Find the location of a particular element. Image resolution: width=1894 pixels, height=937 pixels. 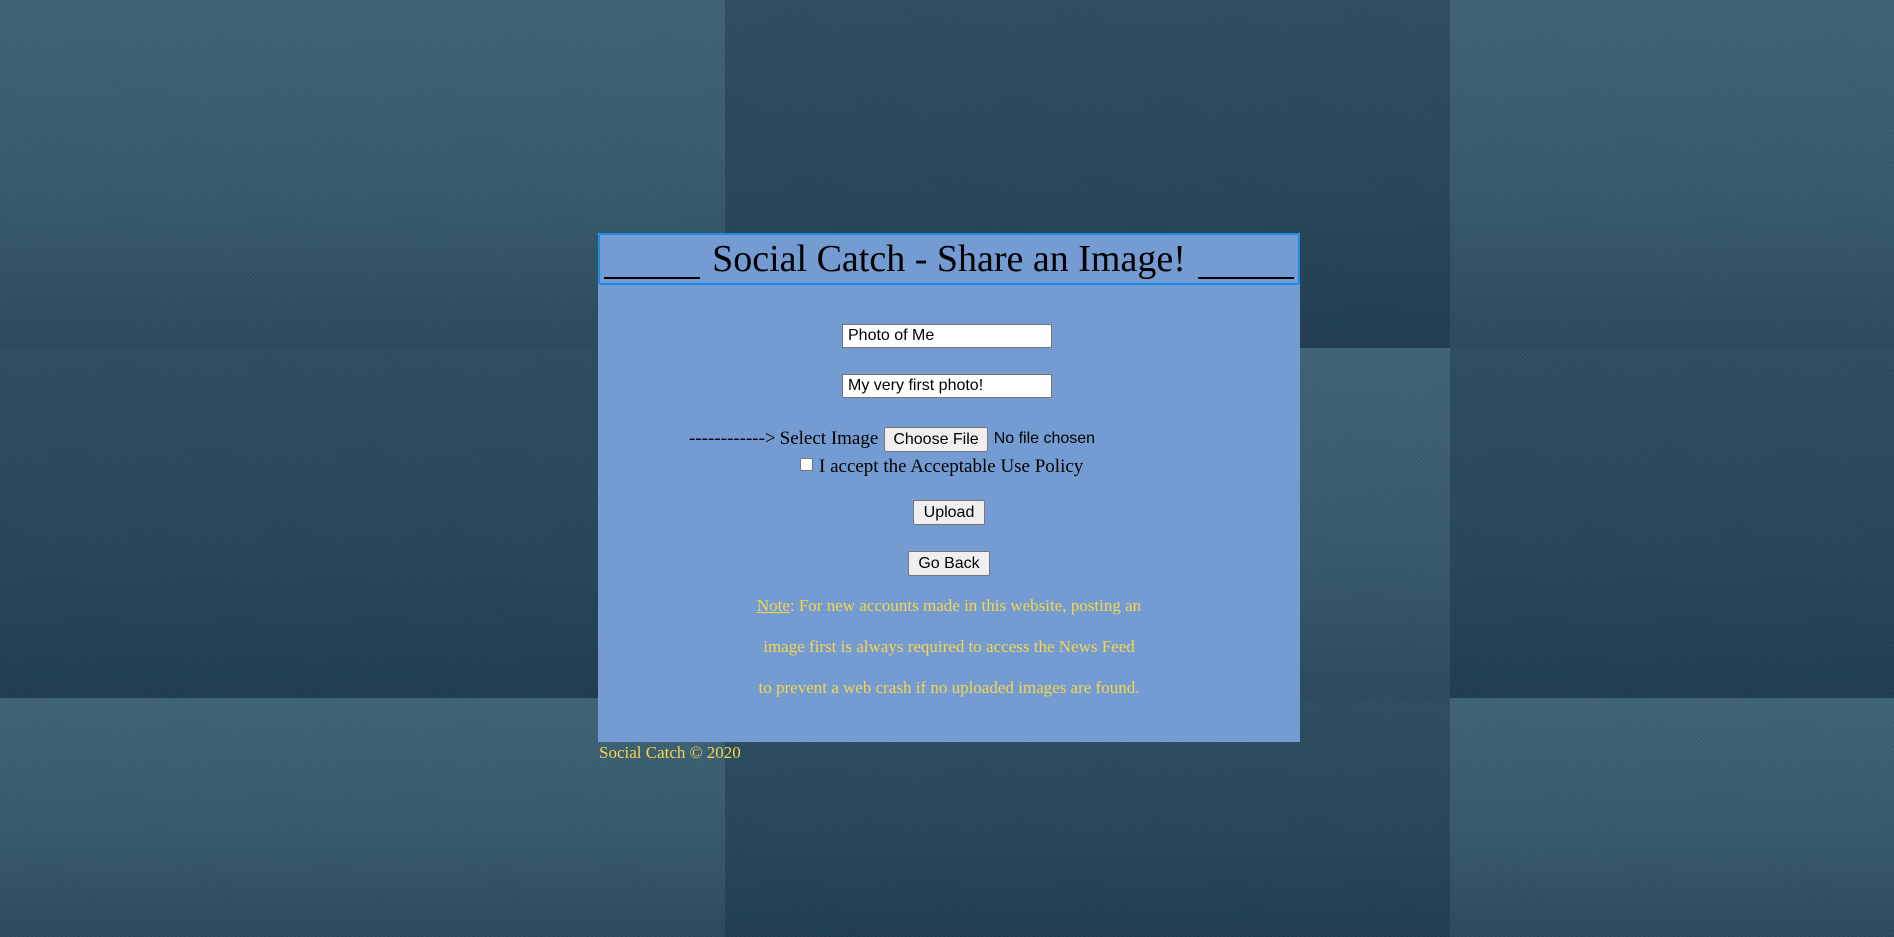

policy-row: I accept the Acceptable Use Policy is located at coordinates (941, 467).